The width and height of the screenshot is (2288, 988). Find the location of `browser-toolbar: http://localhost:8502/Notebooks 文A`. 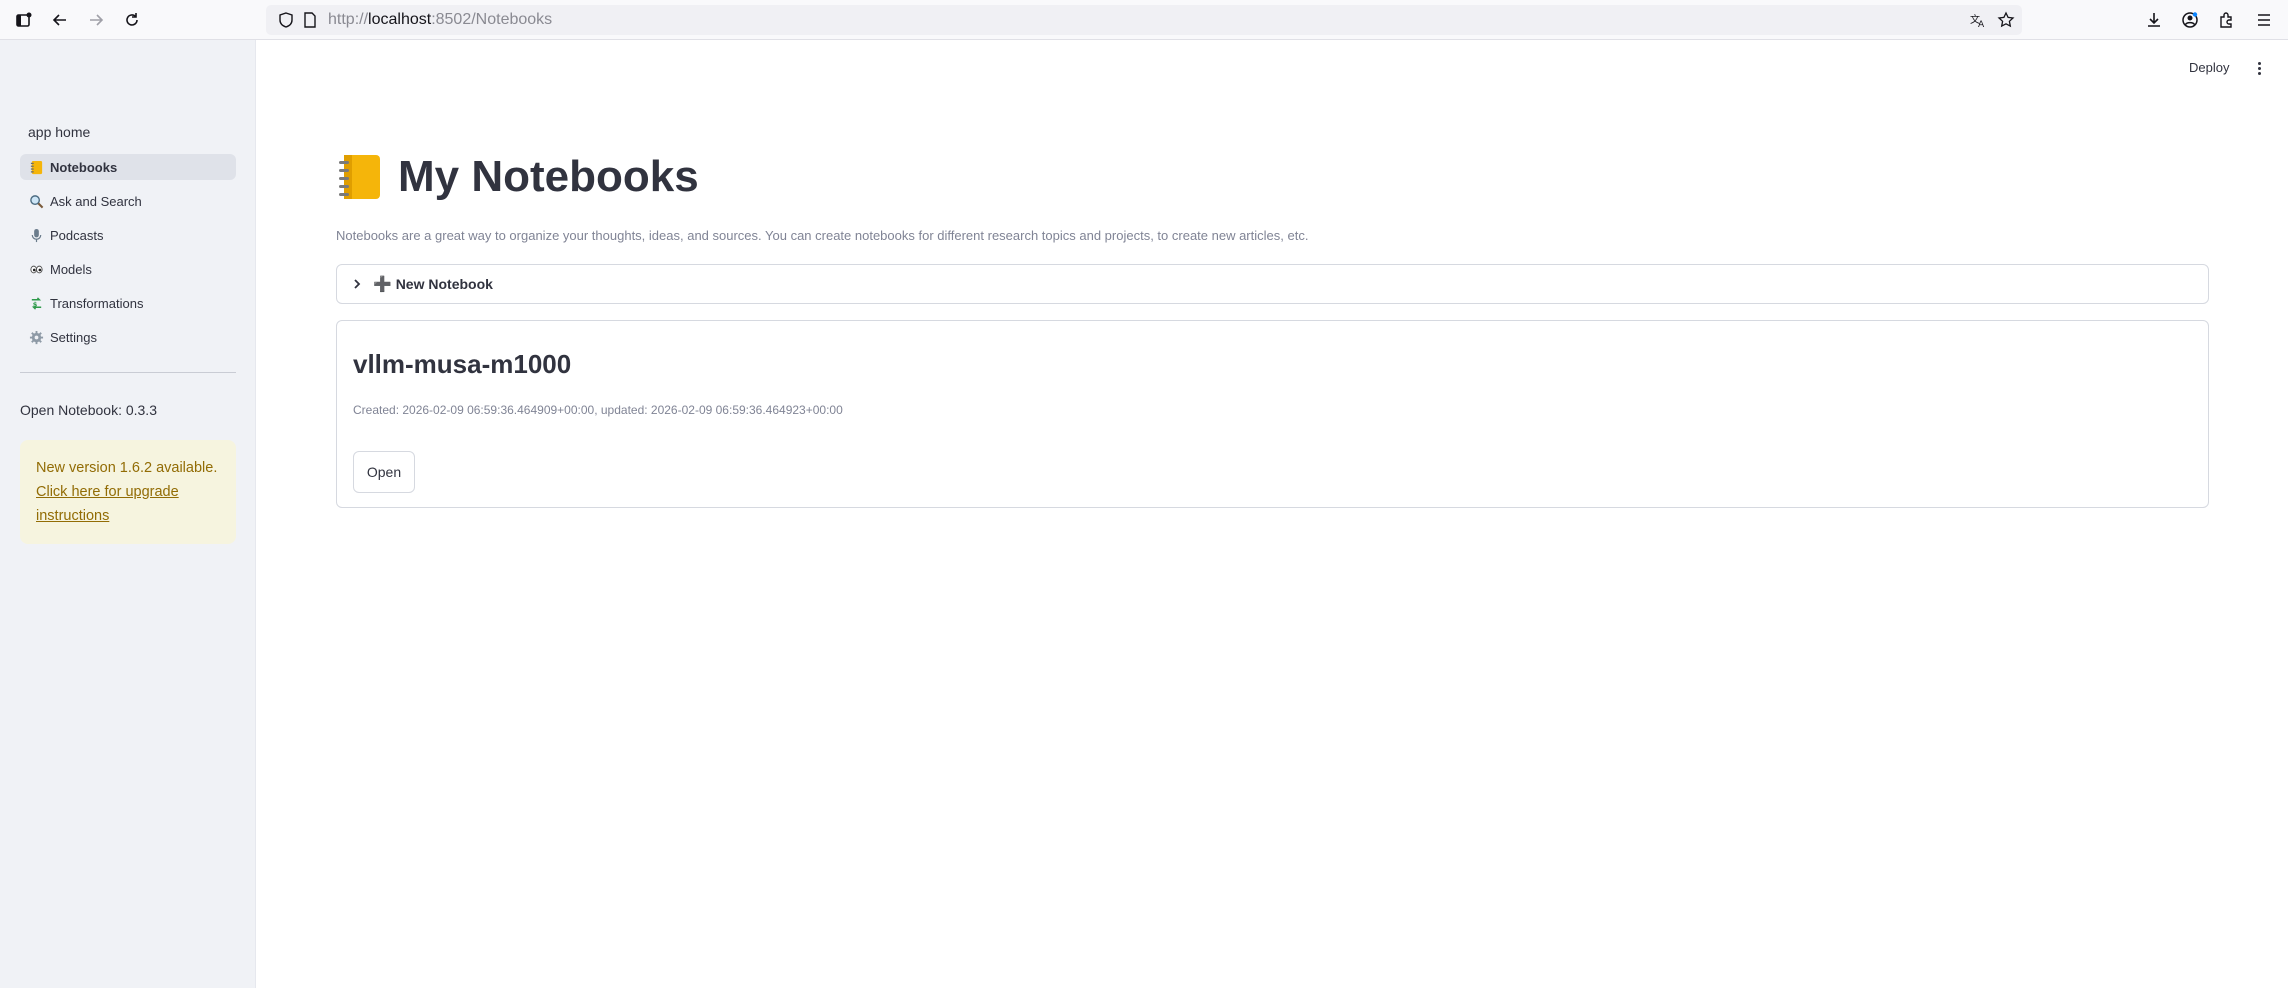

browser-toolbar: http://localhost:8502/Notebooks 文A is located at coordinates (1144, 20).